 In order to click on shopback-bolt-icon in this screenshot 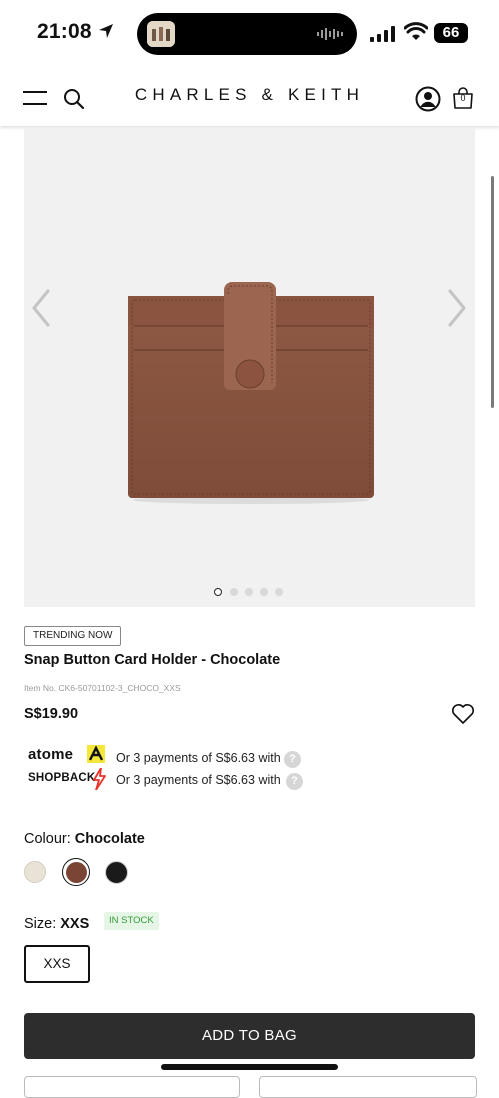, I will do `click(99, 779)`.